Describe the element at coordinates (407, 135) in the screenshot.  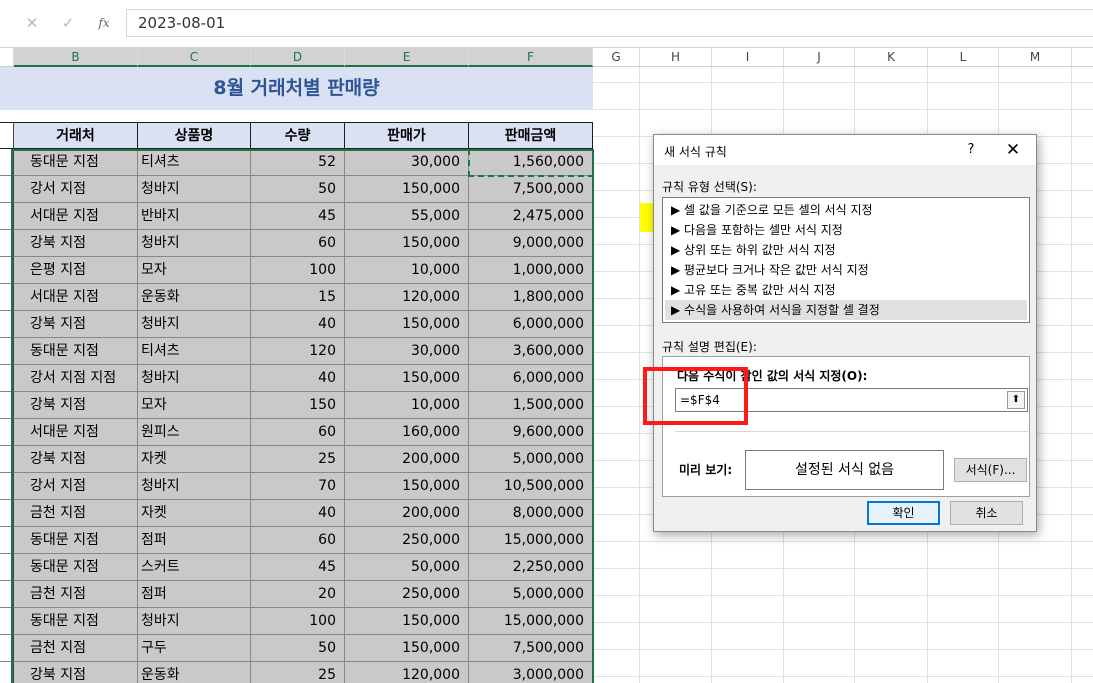
I see `header-price: 판매가` at that location.